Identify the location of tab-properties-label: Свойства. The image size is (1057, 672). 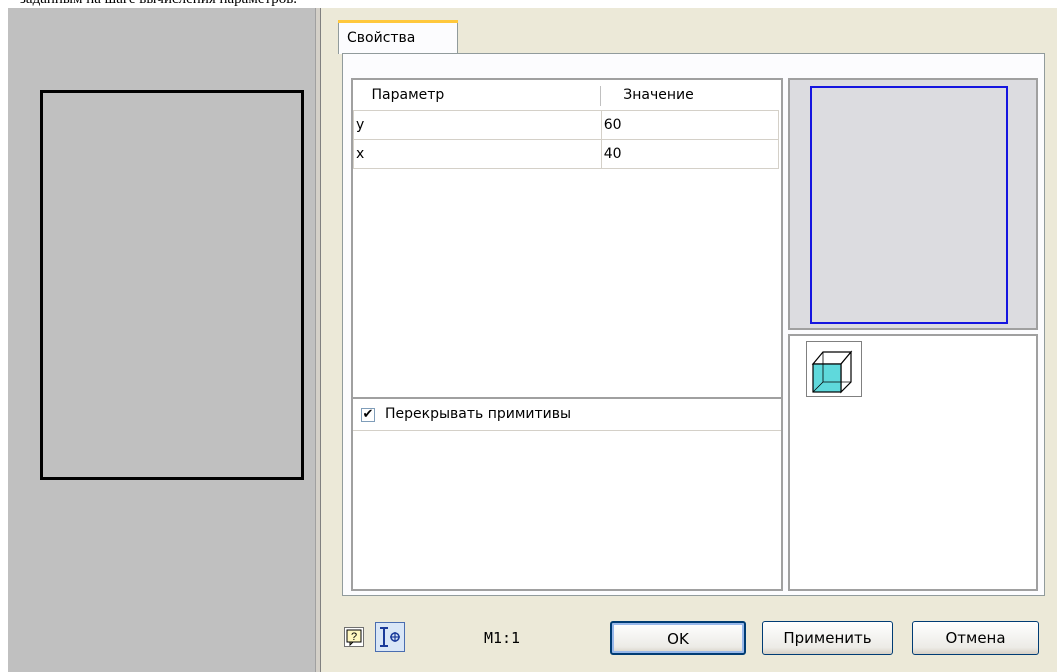
(381, 38).